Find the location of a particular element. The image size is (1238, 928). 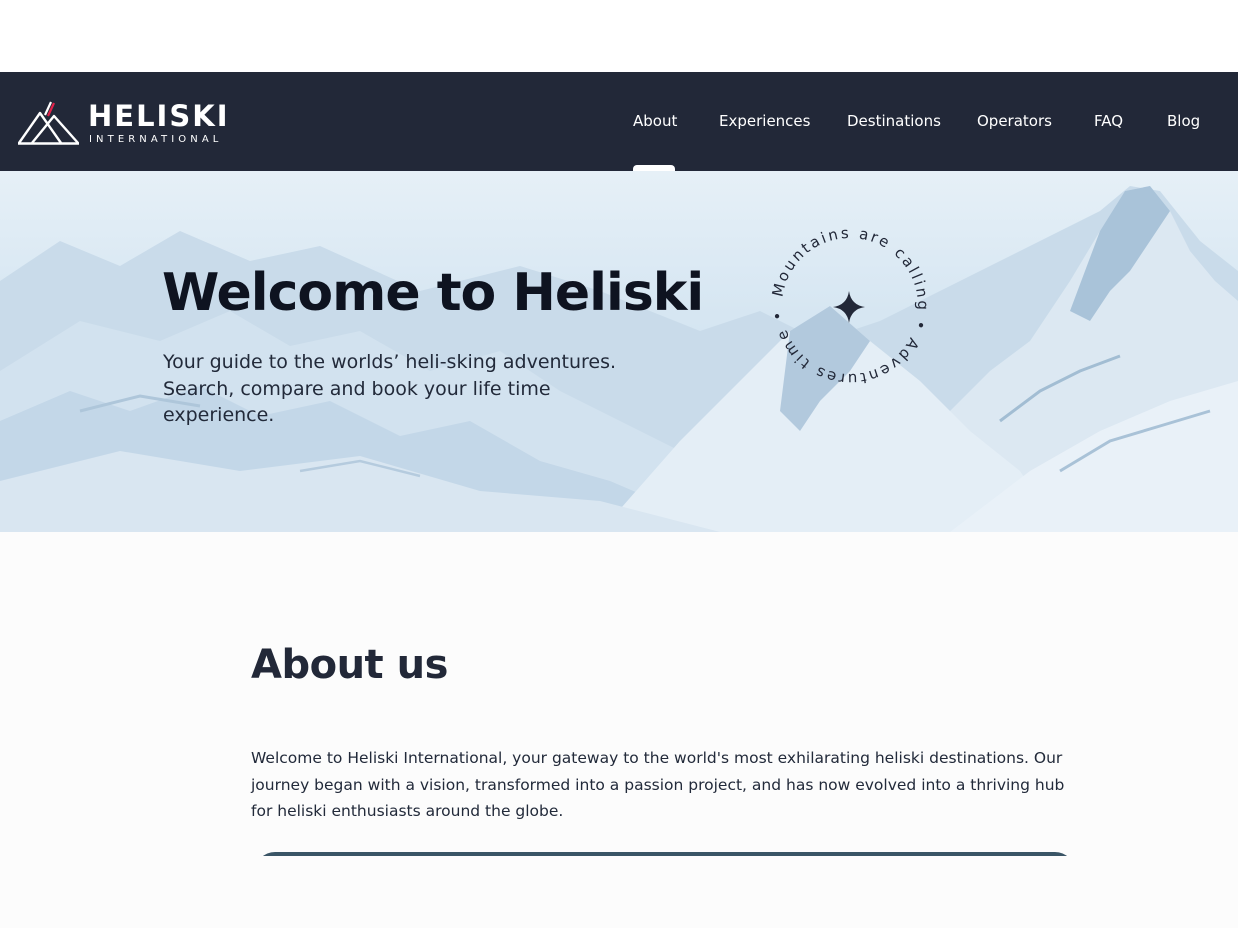

about-title: About us is located at coordinates (349, 665).